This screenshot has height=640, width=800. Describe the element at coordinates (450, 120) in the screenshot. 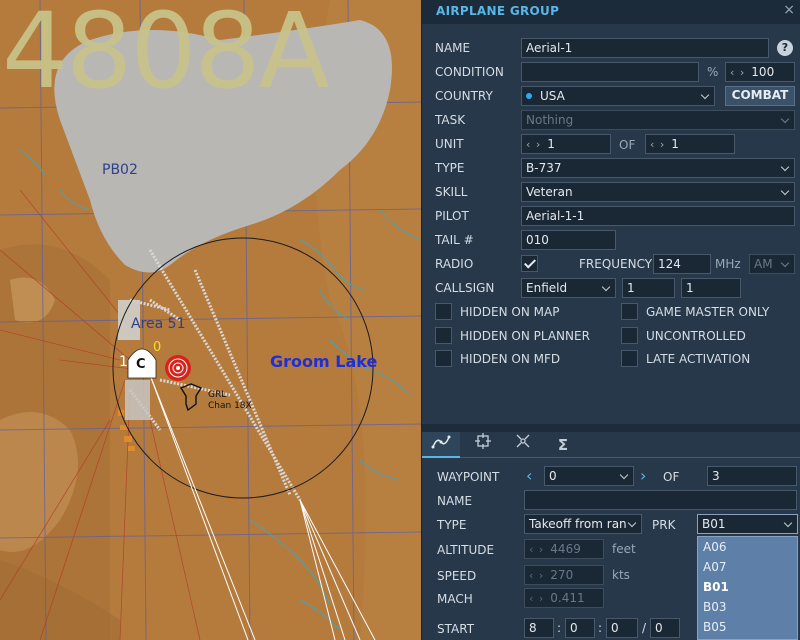

I see `task-label: TASK` at that location.